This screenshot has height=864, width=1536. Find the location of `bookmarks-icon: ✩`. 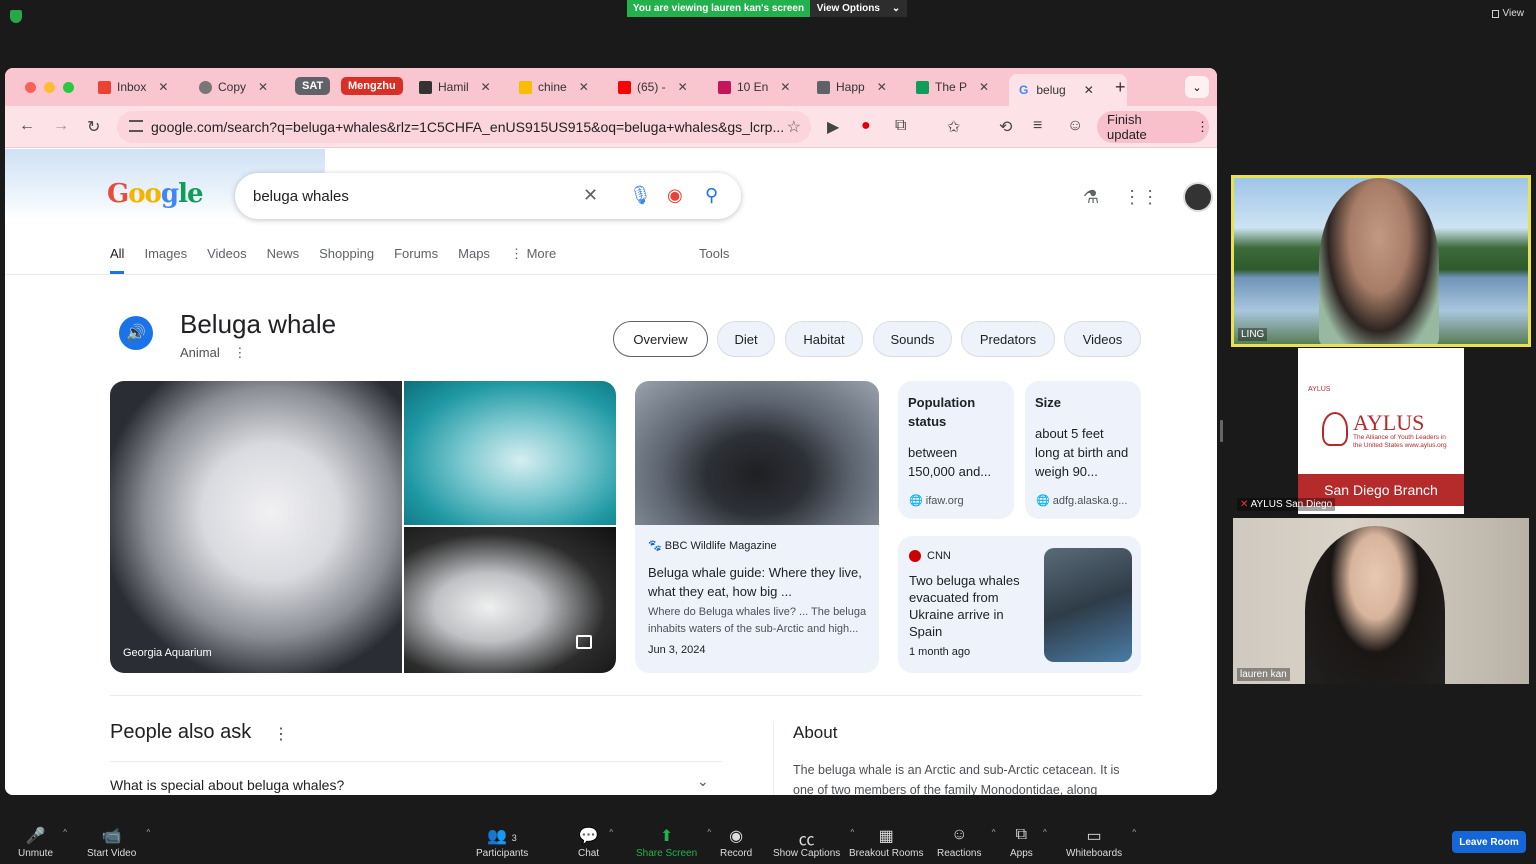

bookmarks-icon: ✩ is located at coordinates (953, 127).